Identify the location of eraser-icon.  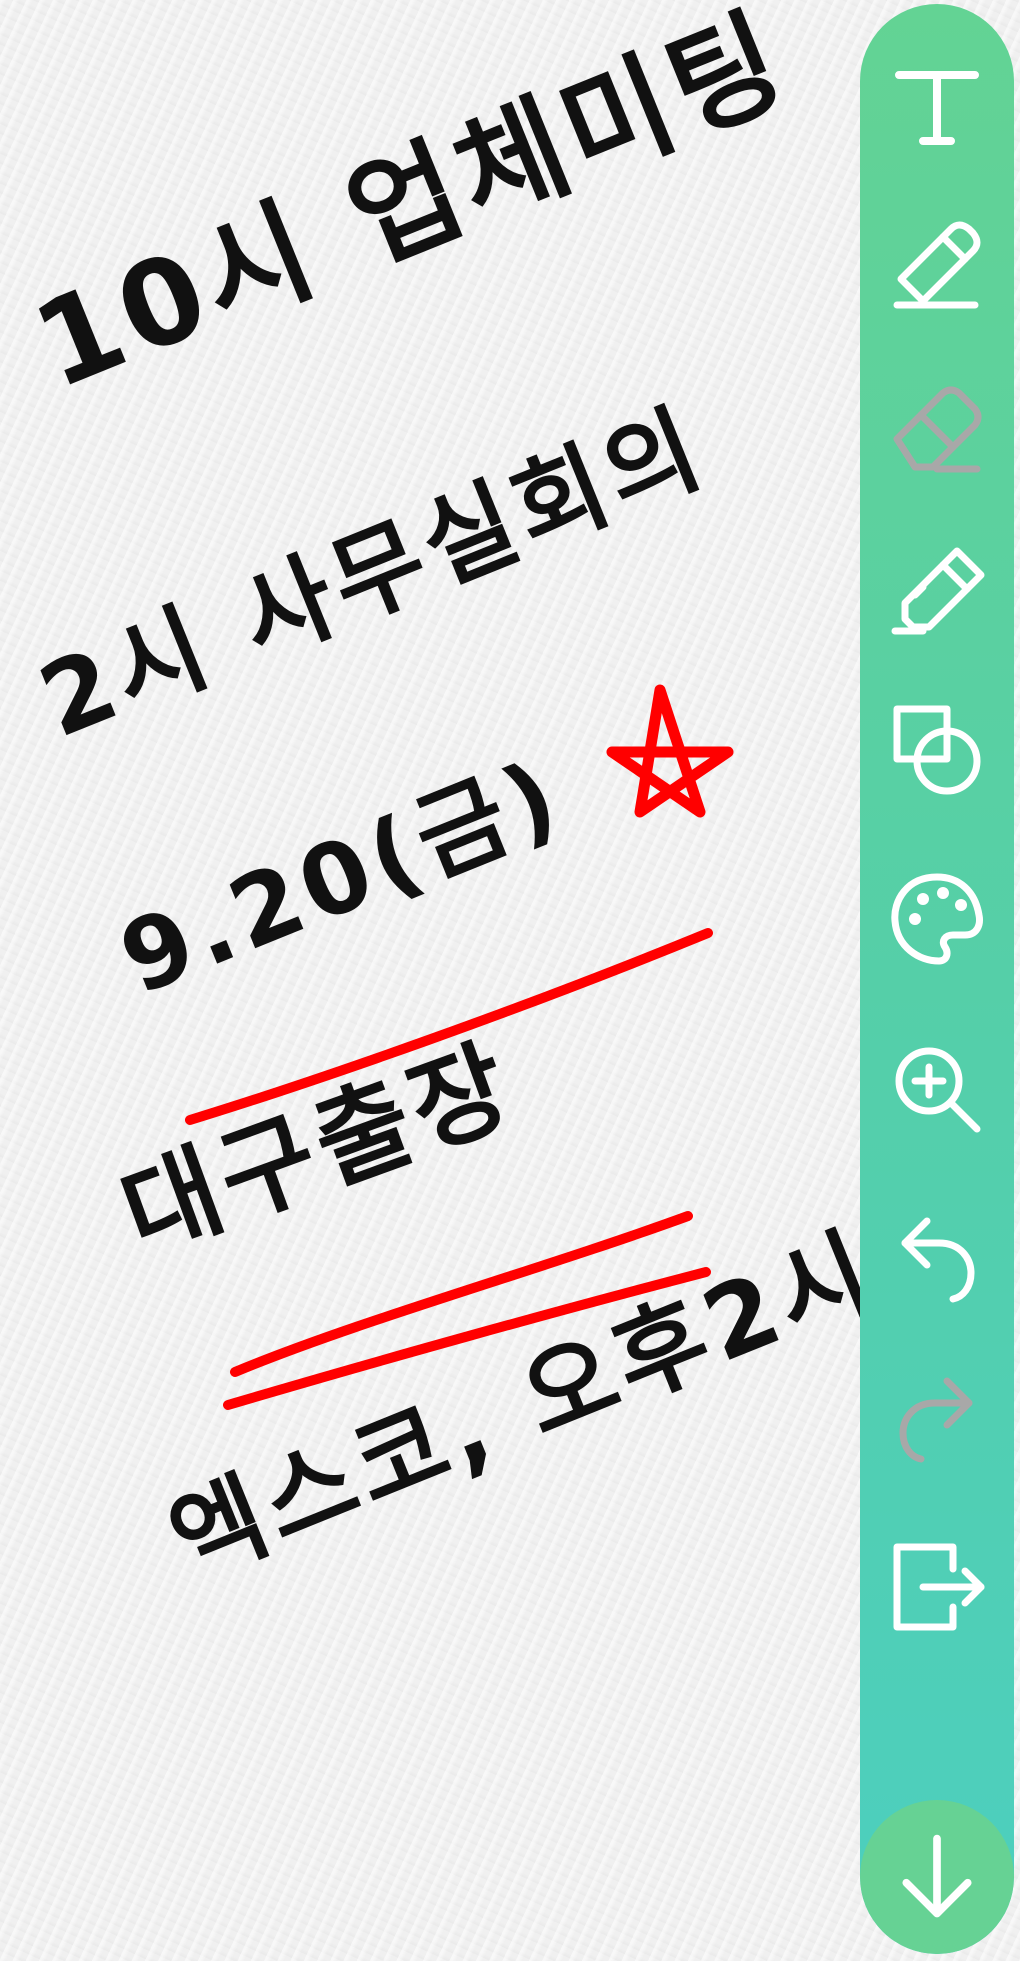
(937, 429).